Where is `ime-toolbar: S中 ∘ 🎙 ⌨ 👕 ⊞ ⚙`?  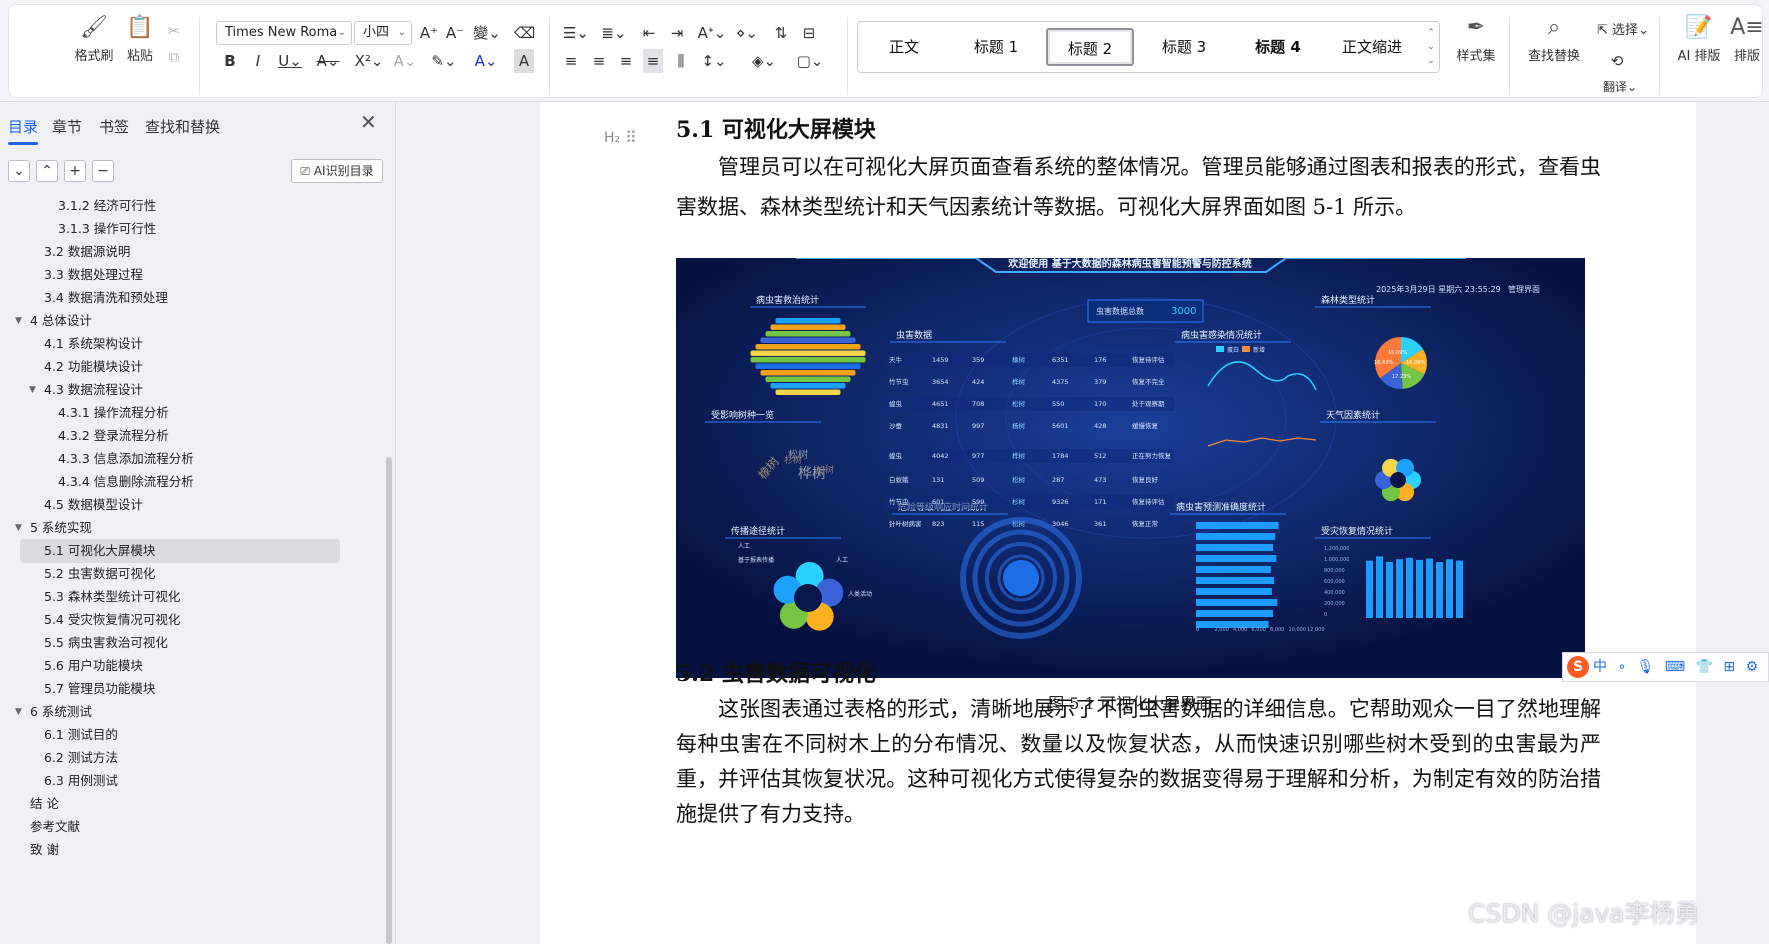
ime-toolbar: S中 ∘ 🎙 ⌨ 👕 ⊞ ⚙ is located at coordinates (1665, 667).